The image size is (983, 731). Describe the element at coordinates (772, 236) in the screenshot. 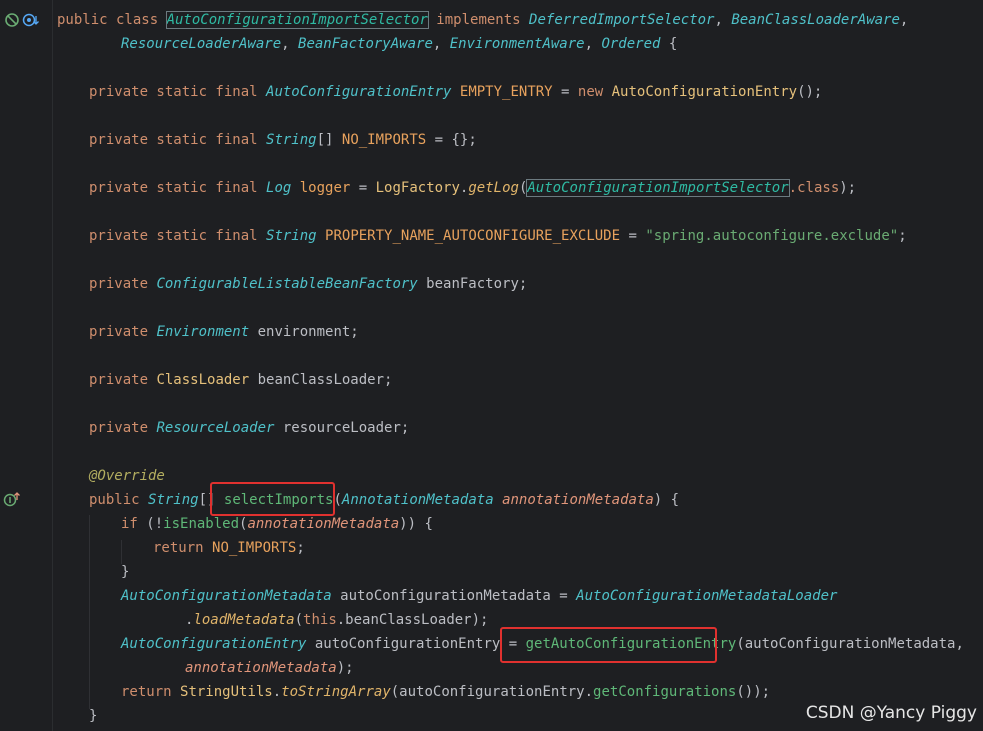

I see `code-token: "spring.autoconfigure.exclude"` at that location.